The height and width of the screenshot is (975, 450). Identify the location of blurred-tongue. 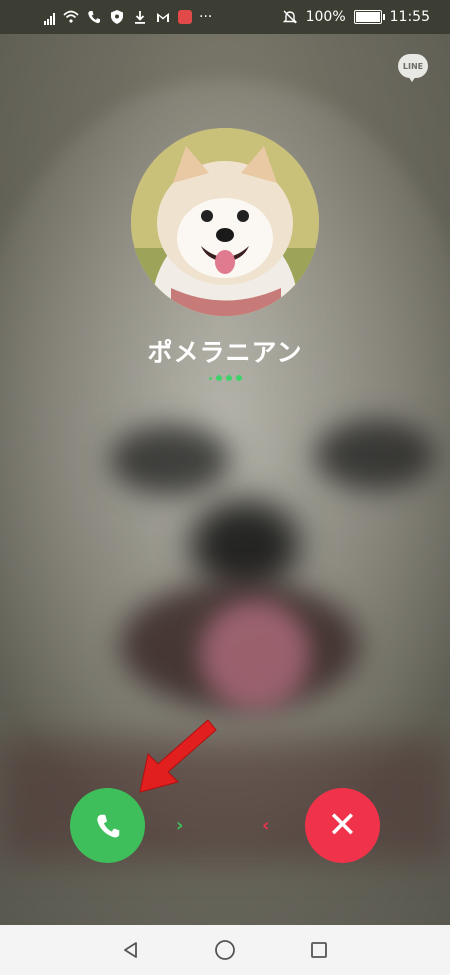
(255, 655).